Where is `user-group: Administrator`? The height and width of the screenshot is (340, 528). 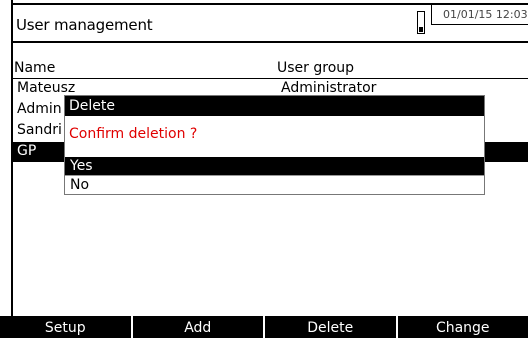
user-group: Administrator is located at coordinates (328, 88).